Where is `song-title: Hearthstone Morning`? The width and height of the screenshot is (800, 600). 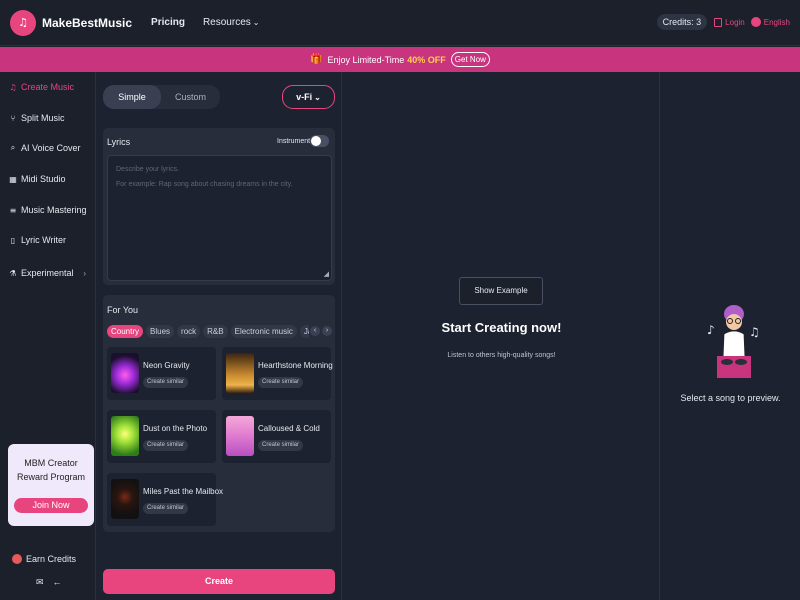 song-title: Hearthstone Morning is located at coordinates (295, 365).